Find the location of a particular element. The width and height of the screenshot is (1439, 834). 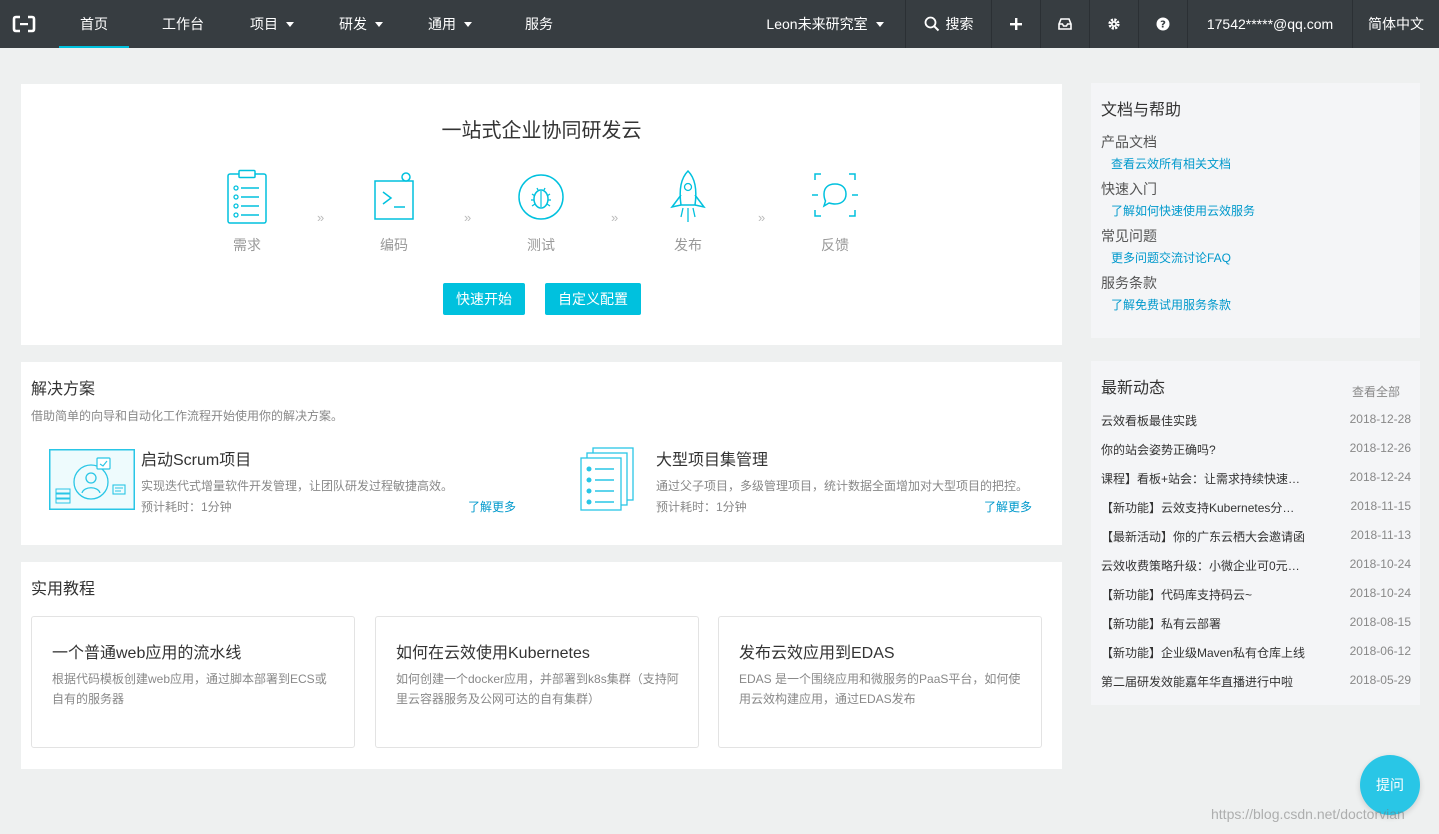

scrum-illustration is located at coordinates (92, 479).